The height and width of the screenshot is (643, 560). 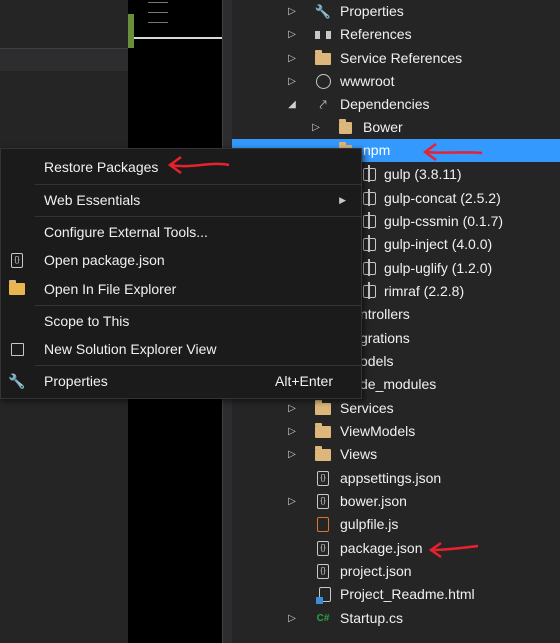 I want to click on tree-item-label: odels, so click(x=377, y=361).